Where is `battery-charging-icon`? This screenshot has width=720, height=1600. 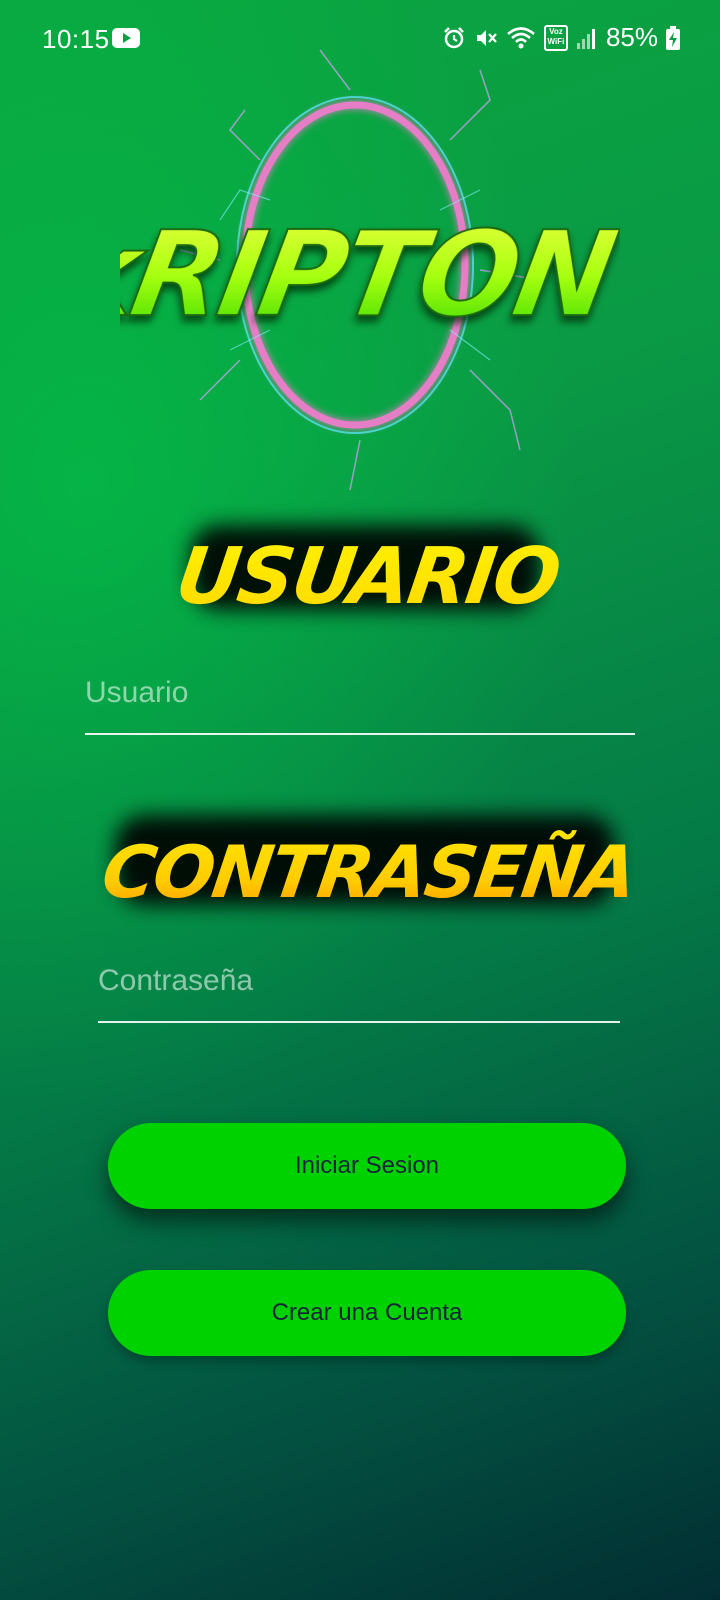
battery-charging-icon is located at coordinates (673, 37).